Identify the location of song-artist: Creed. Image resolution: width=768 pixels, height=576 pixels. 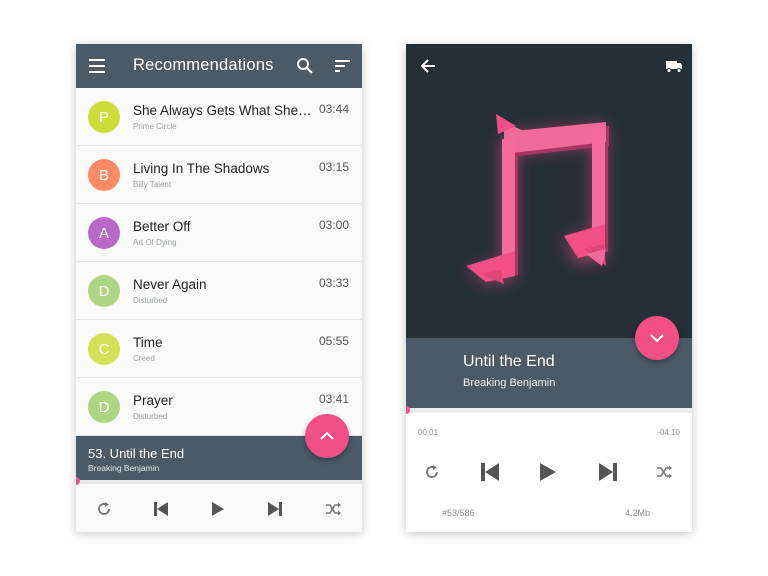
(144, 358).